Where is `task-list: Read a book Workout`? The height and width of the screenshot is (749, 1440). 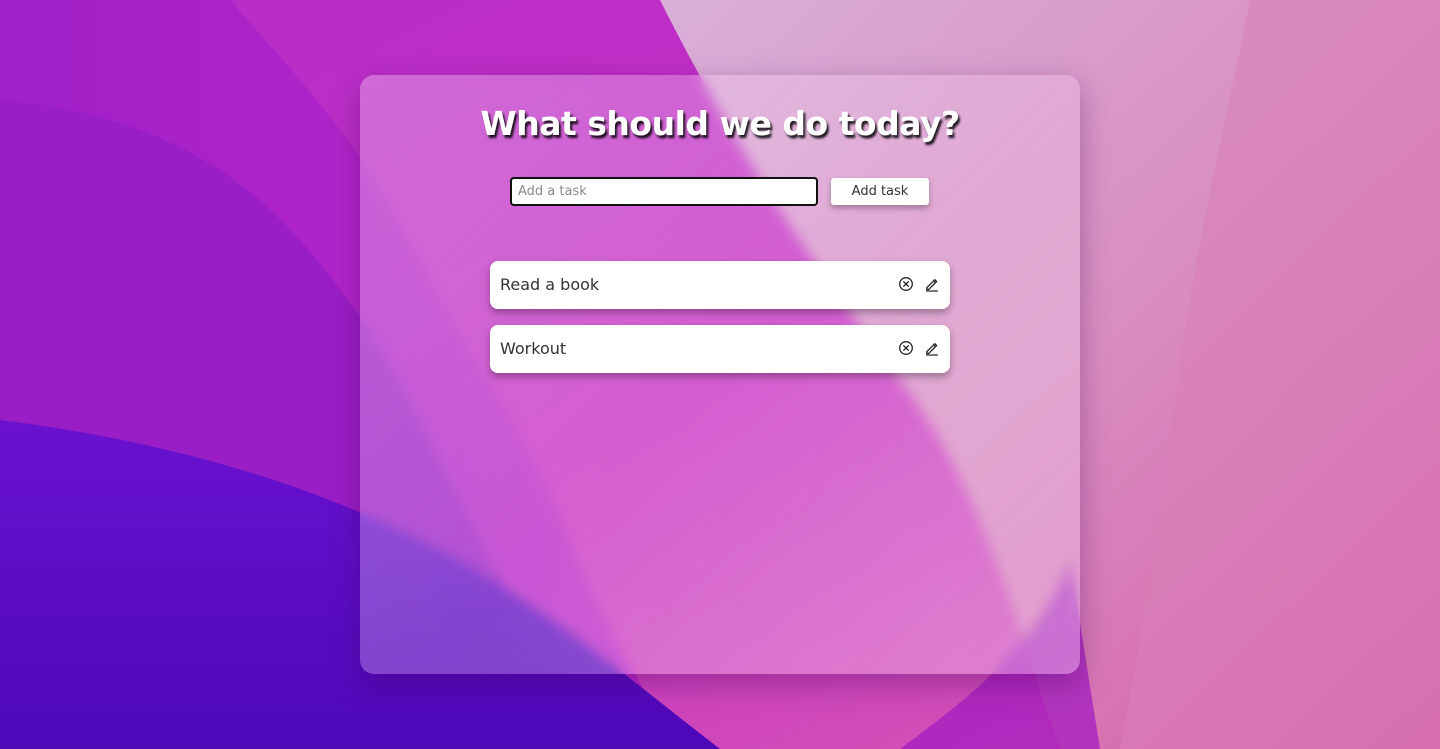 task-list: Read a book Workout is located at coordinates (720, 325).